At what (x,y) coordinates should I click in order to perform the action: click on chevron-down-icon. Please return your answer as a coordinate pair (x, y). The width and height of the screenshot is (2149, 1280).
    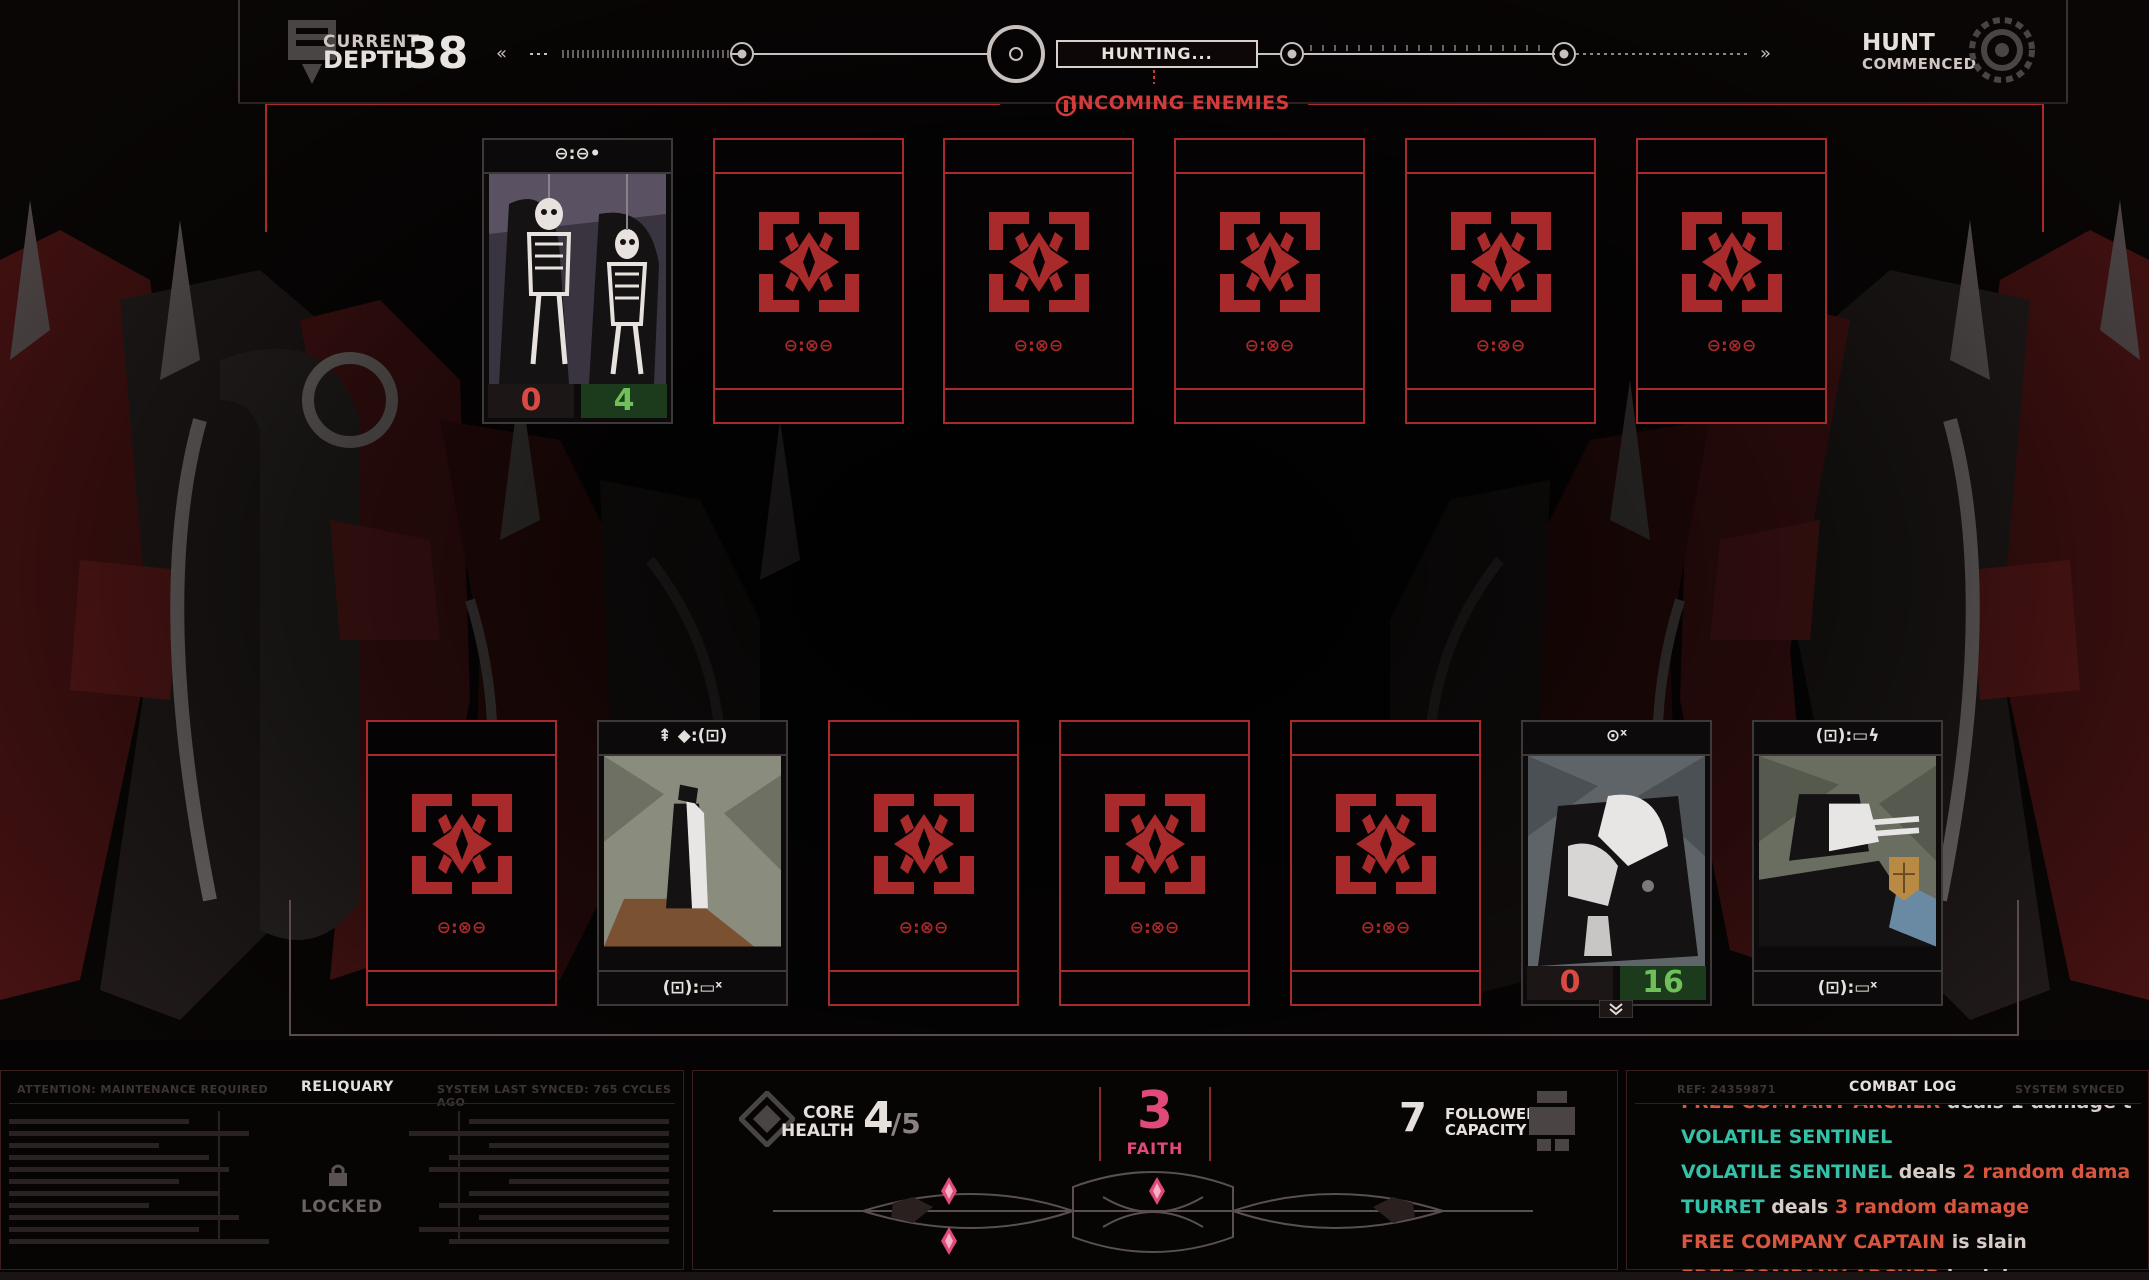
    Looking at the image, I should click on (1616, 1009).